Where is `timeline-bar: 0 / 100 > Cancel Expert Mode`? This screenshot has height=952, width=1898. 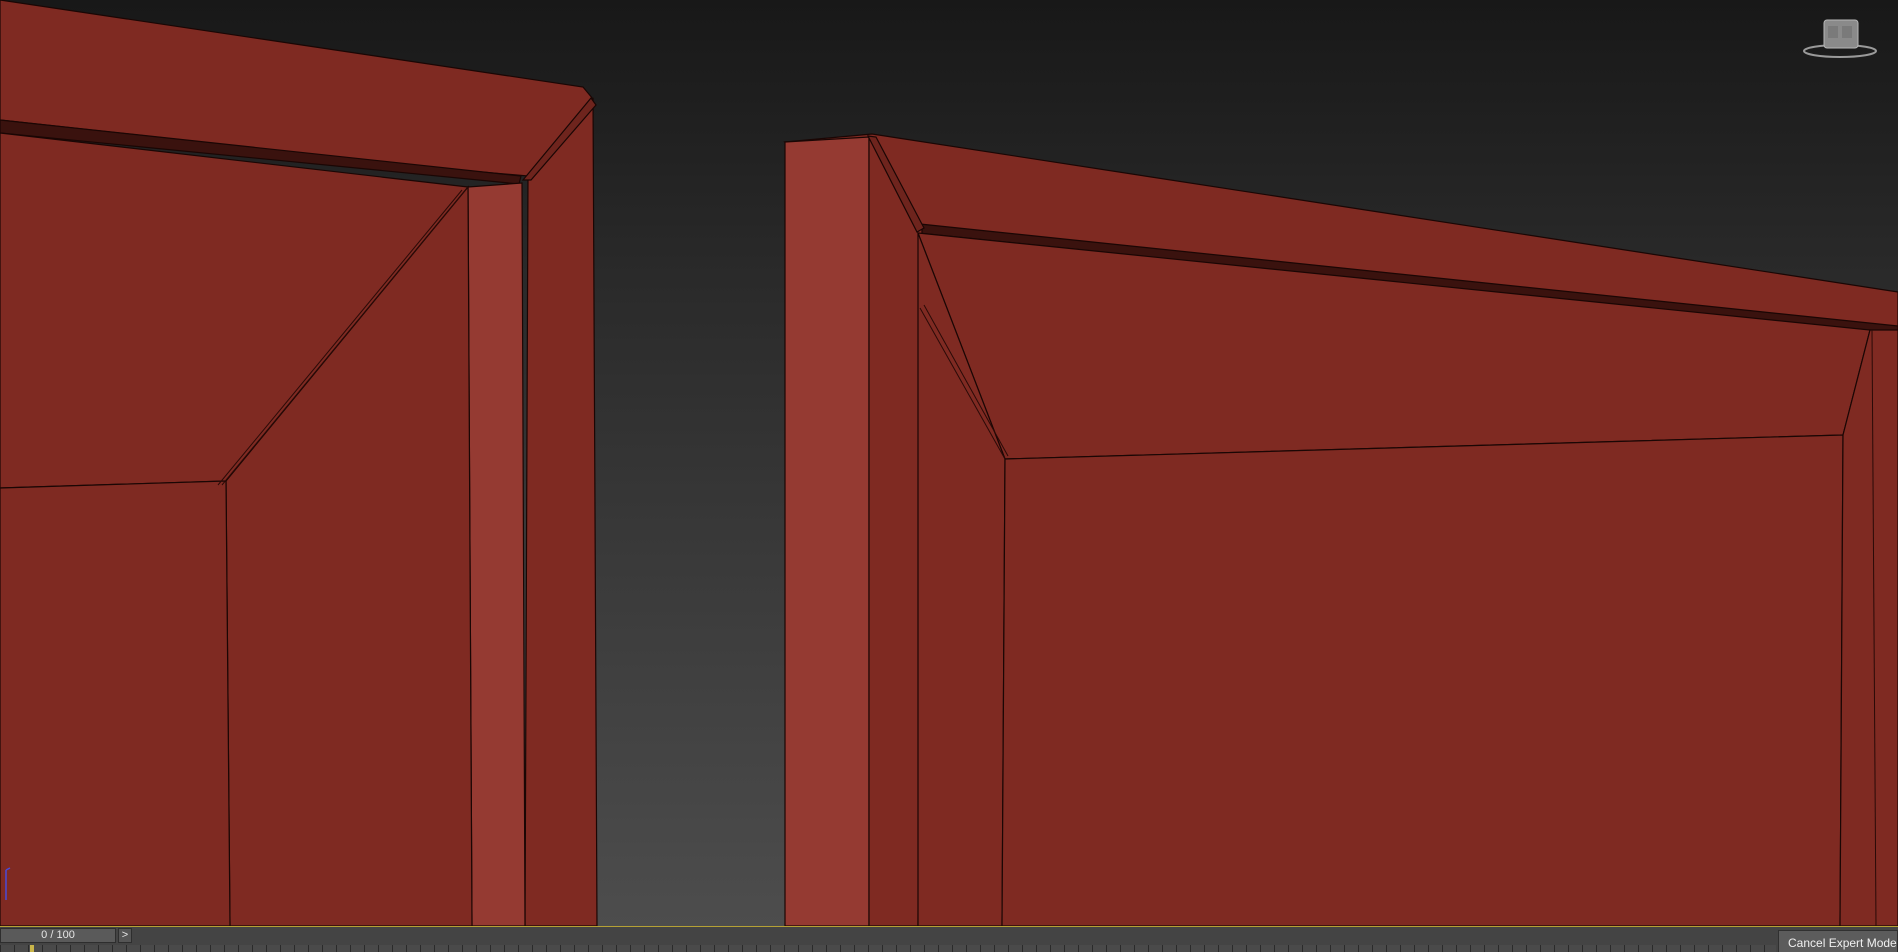
timeline-bar: 0 / 100 > Cancel Expert Mode is located at coordinates (949, 939).